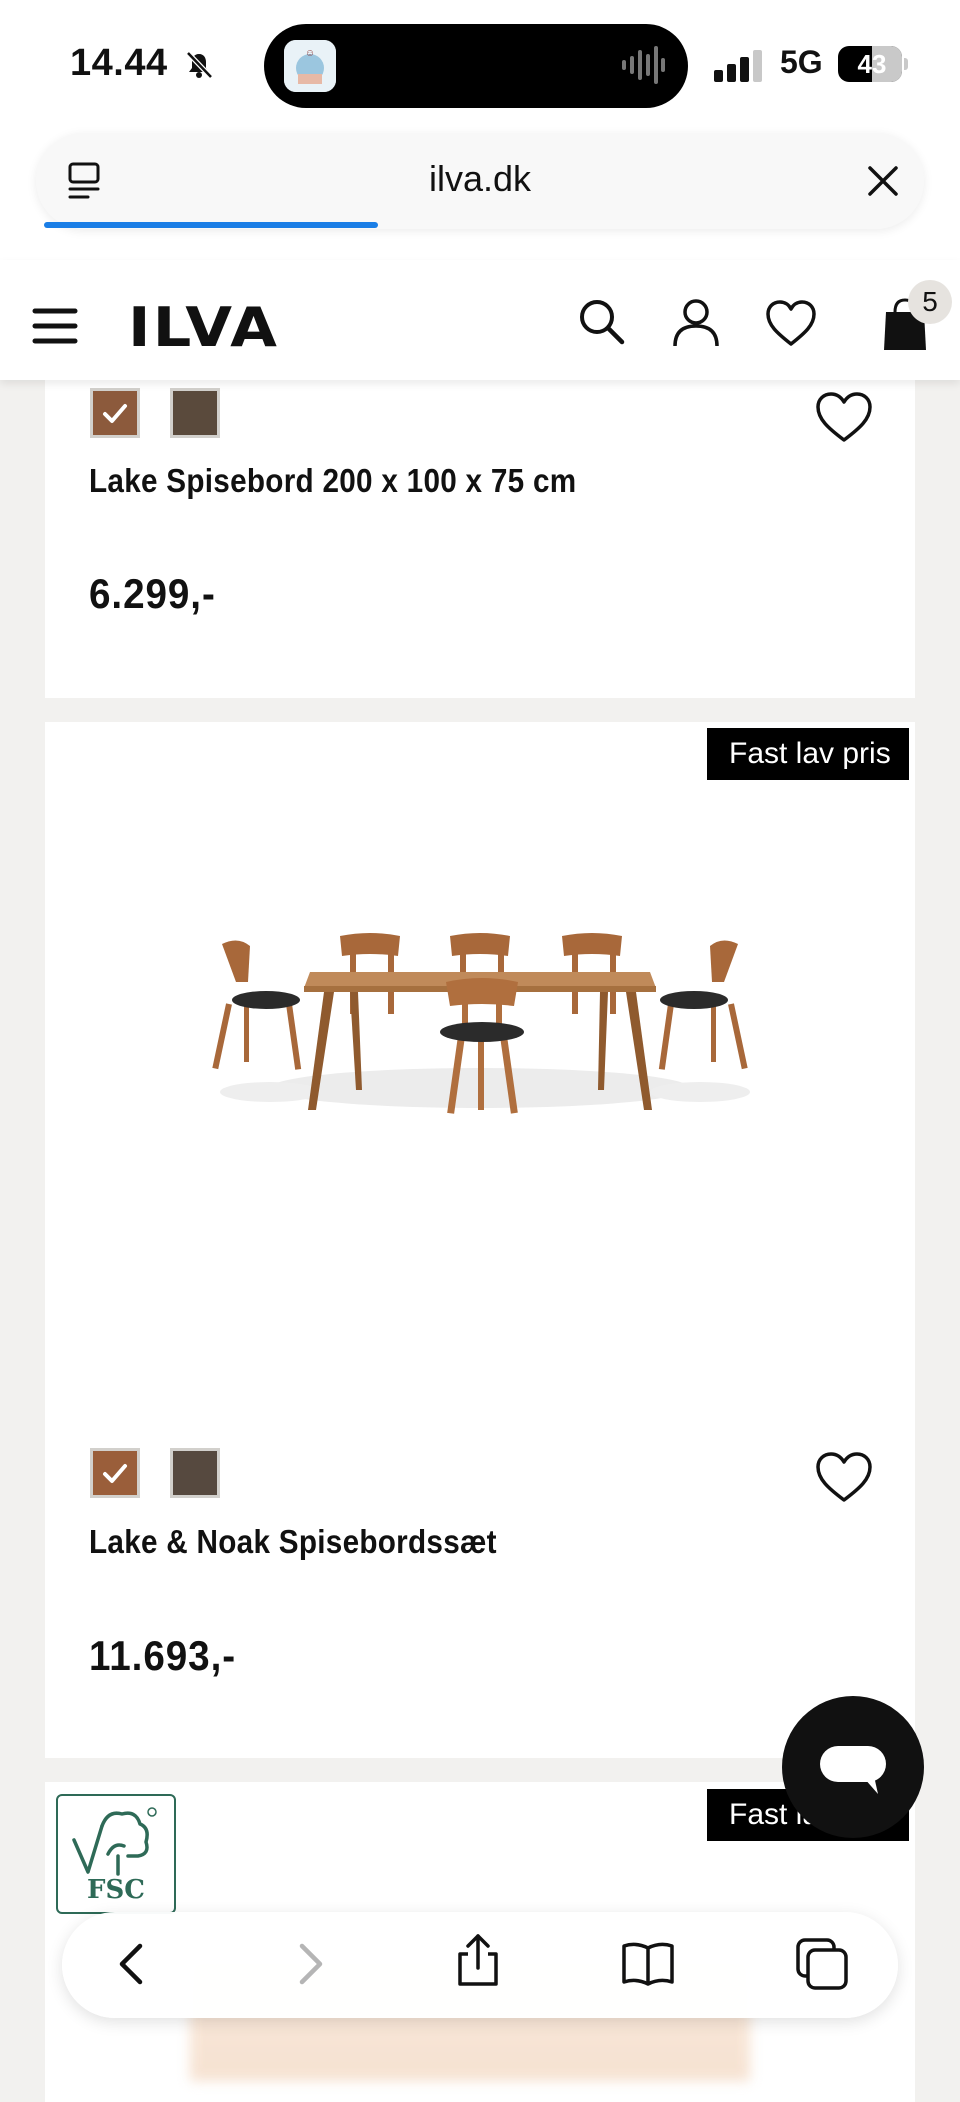  I want to click on account-icon, so click(696, 322).